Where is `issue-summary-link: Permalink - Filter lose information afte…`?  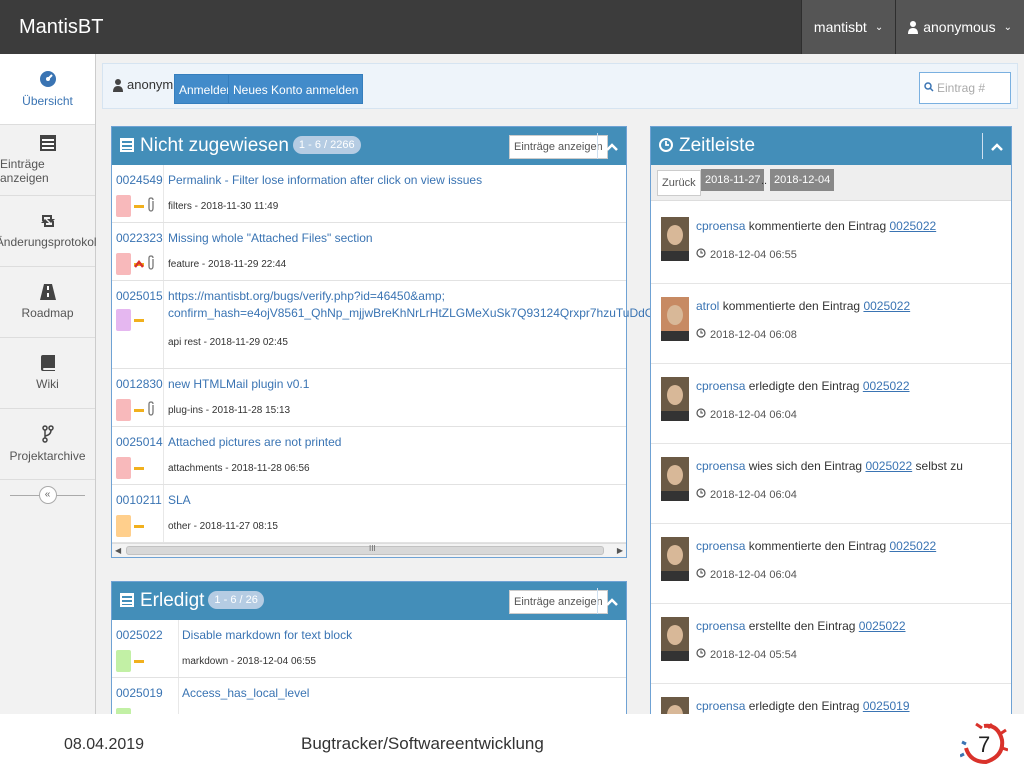 issue-summary-link: Permalink - Filter lose information afte… is located at coordinates (325, 180).